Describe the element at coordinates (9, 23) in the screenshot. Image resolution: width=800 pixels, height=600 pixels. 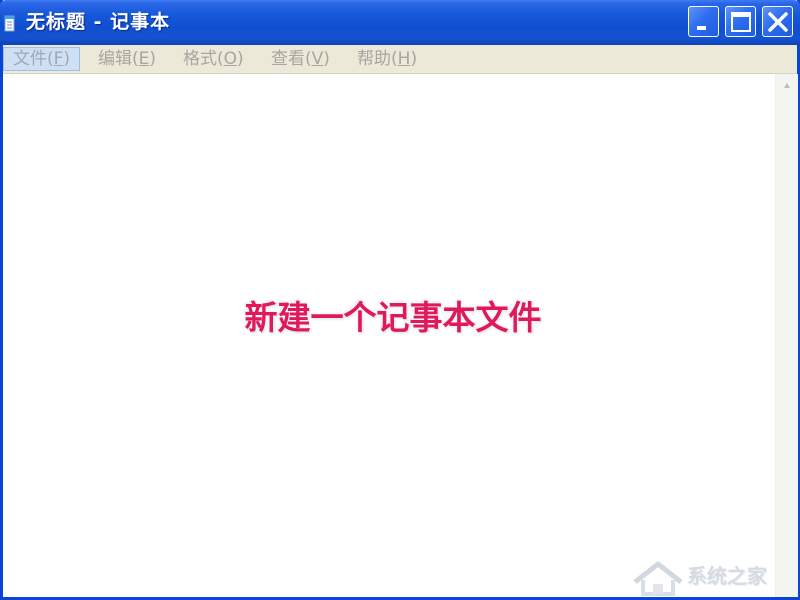
I see `notepad-icon` at that location.